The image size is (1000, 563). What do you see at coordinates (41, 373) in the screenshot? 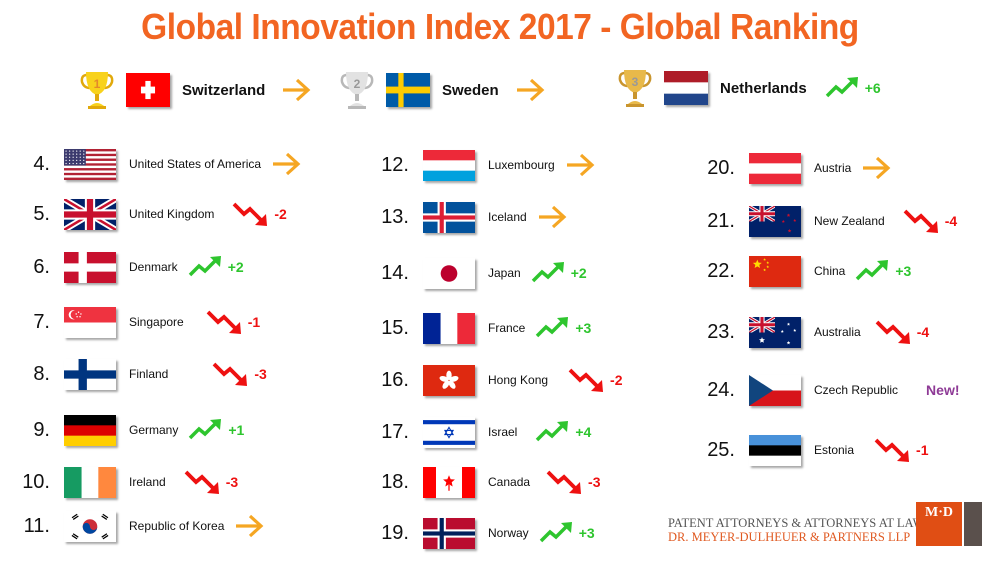
I see `rank-number: 8.` at bounding box center [41, 373].